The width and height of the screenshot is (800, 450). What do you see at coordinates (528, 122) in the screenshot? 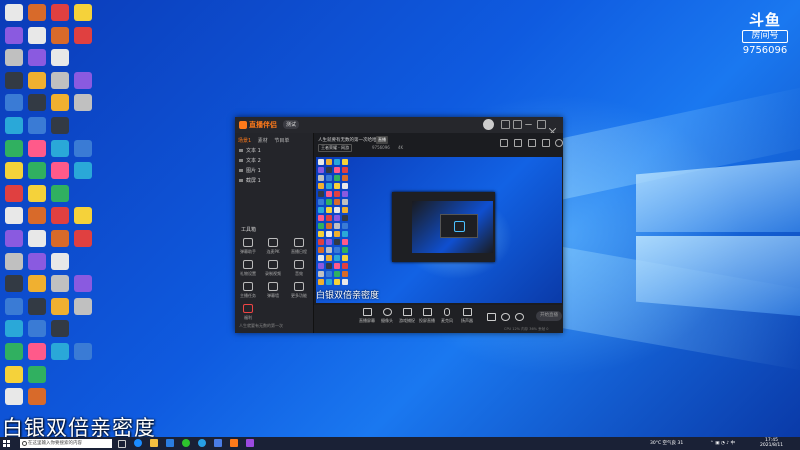
I see `minimize-icon` at bounding box center [528, 122].